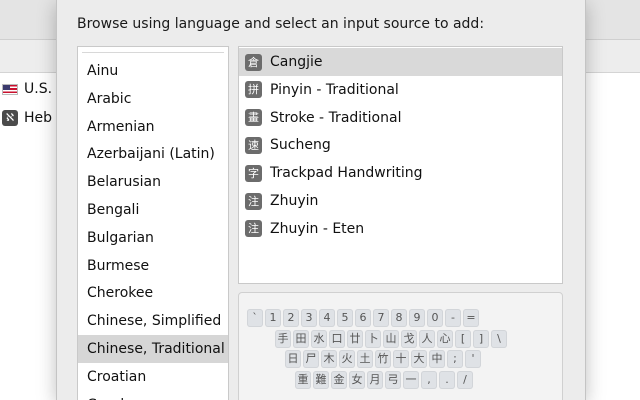  What do you see at coordinates (355, 339) in the screenshot?
I see `keyboard-key: 廿` at bounding box center [355, 339].